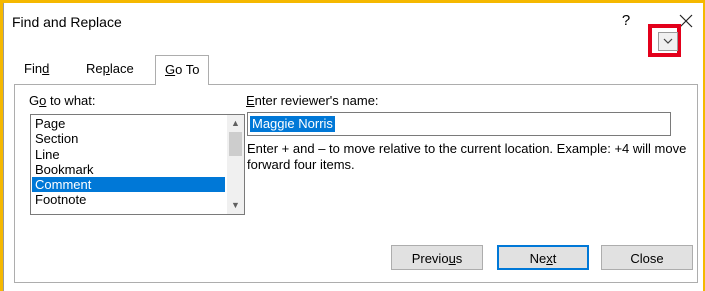 The height and width of the screenshot is (291, 705). I want to click on help-button: ?, so click(626, 20).